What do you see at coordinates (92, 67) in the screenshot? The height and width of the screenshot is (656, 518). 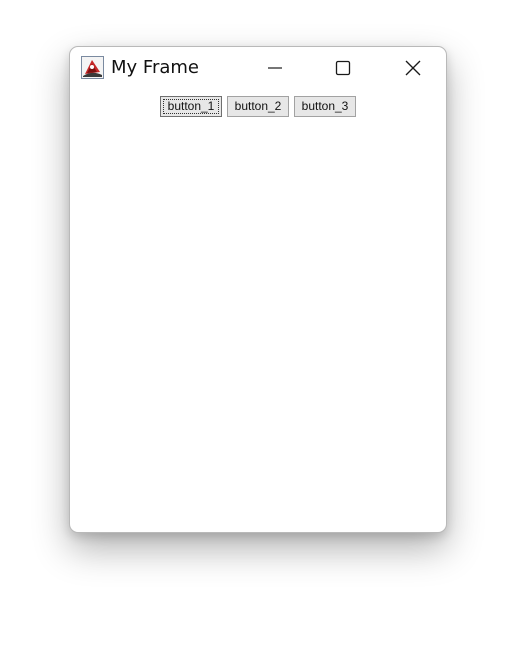 I see `java-app-icon` at bounding box center [92, 67].